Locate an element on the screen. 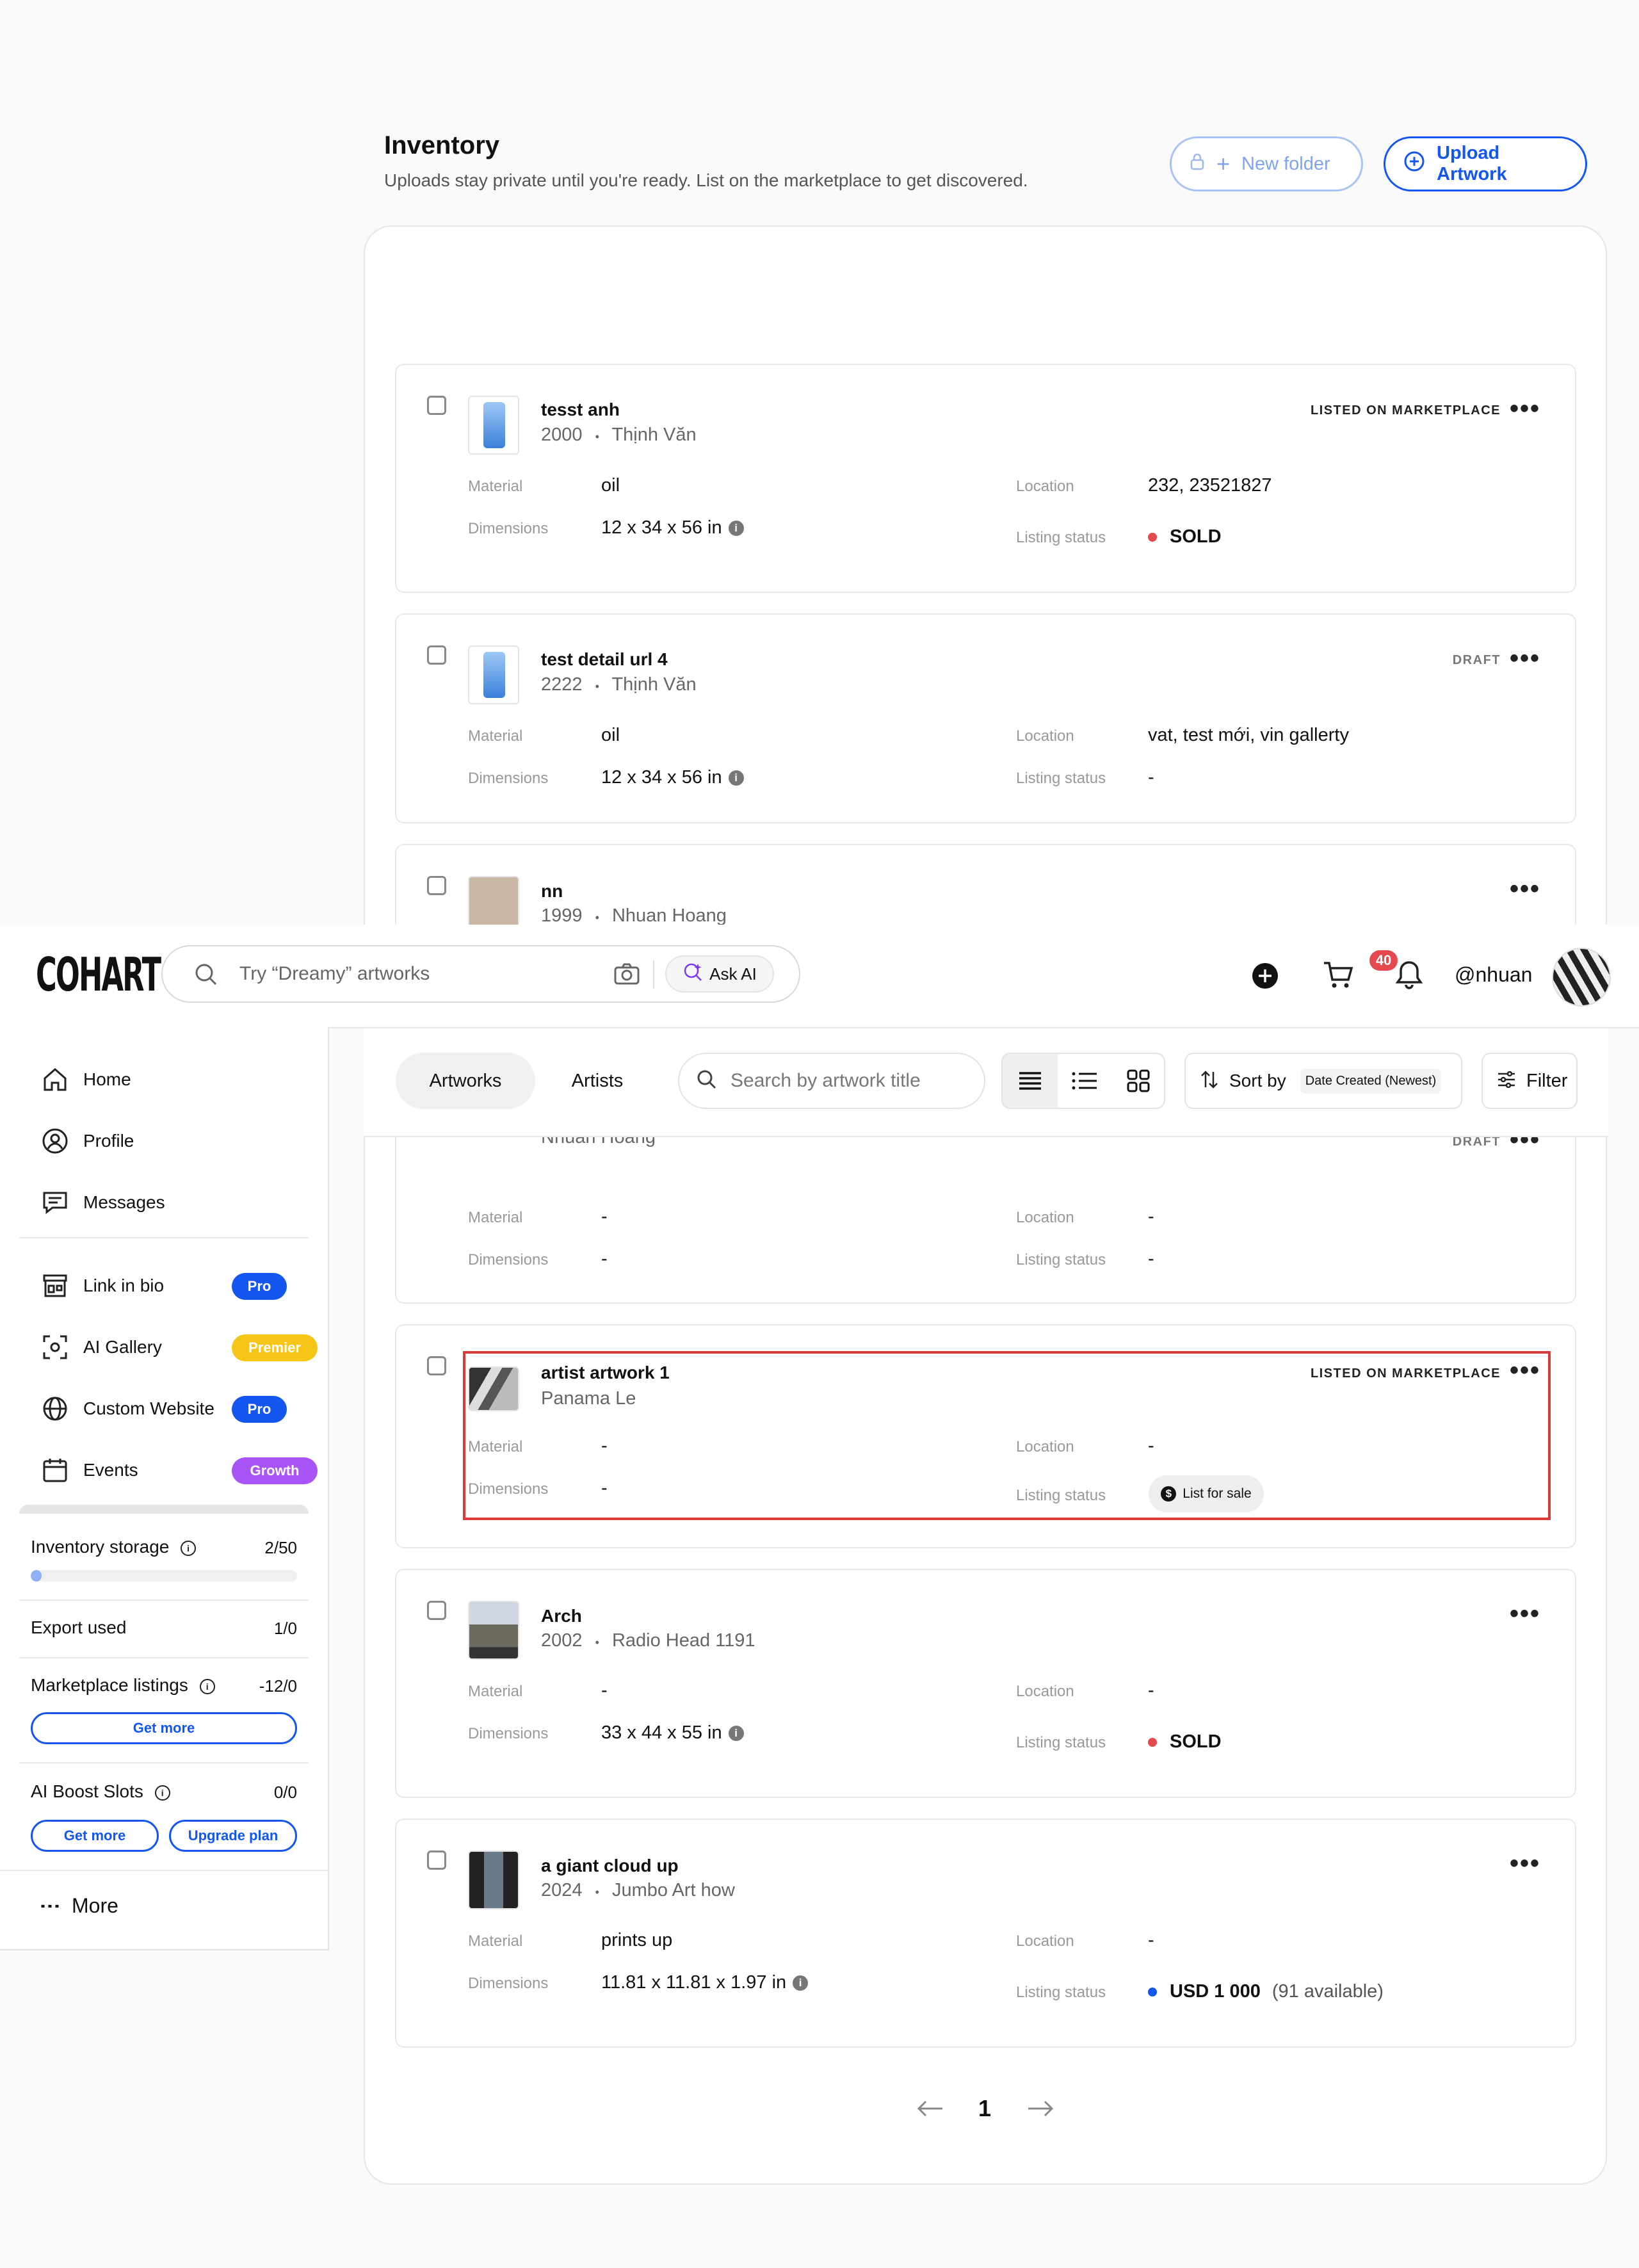 The image size is (1639, 2268). sidebar-item-label: Events is located at coordinates (111, 1470).